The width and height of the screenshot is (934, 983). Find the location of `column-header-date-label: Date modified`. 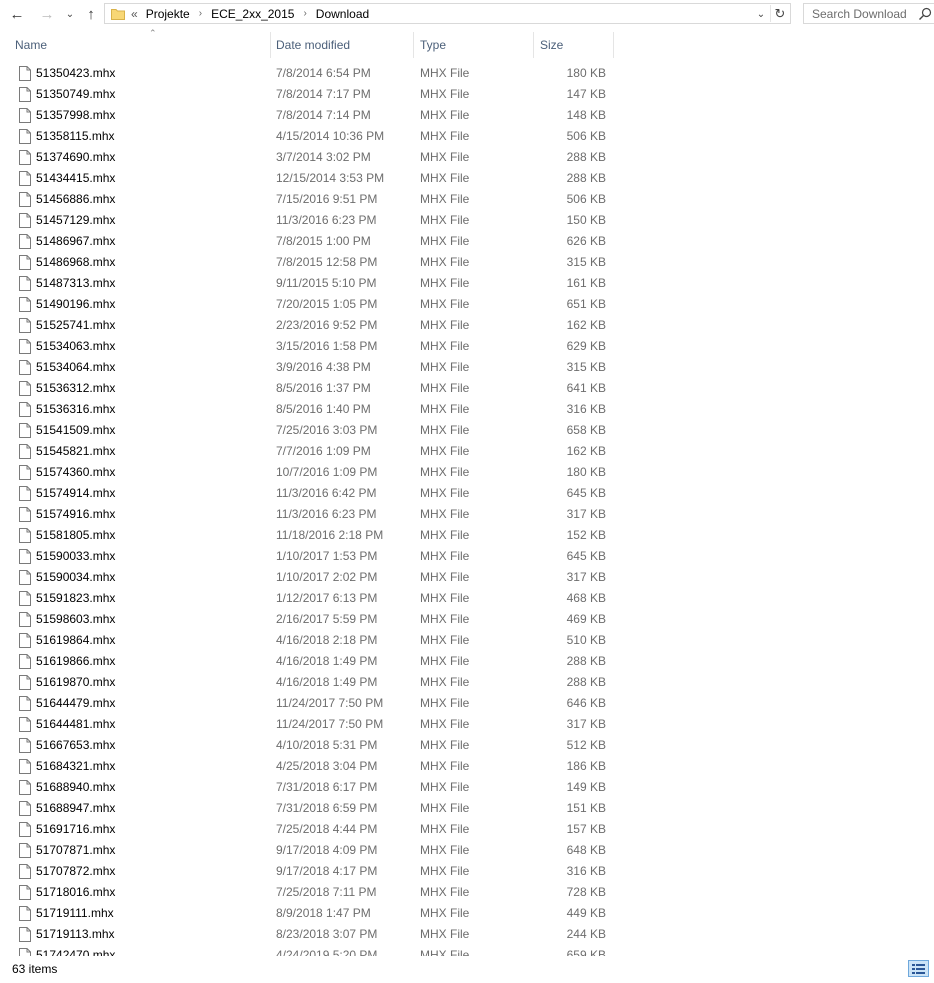

column-header-date-label: Date modified is located at coordinates (313, 45).